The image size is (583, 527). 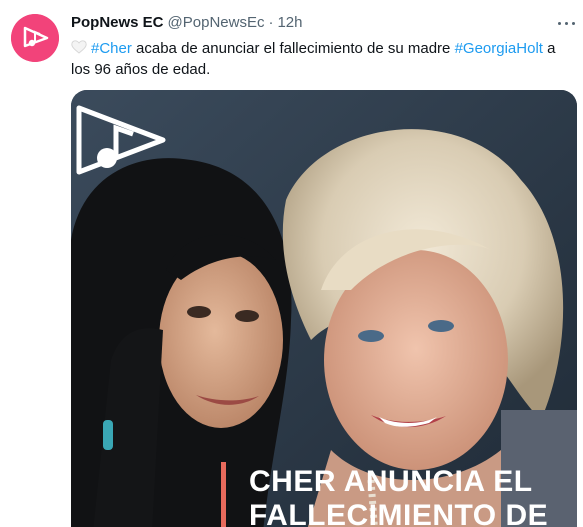 I want to click on hashtag-cher-link: #Cher, so click(x=111, y=48).